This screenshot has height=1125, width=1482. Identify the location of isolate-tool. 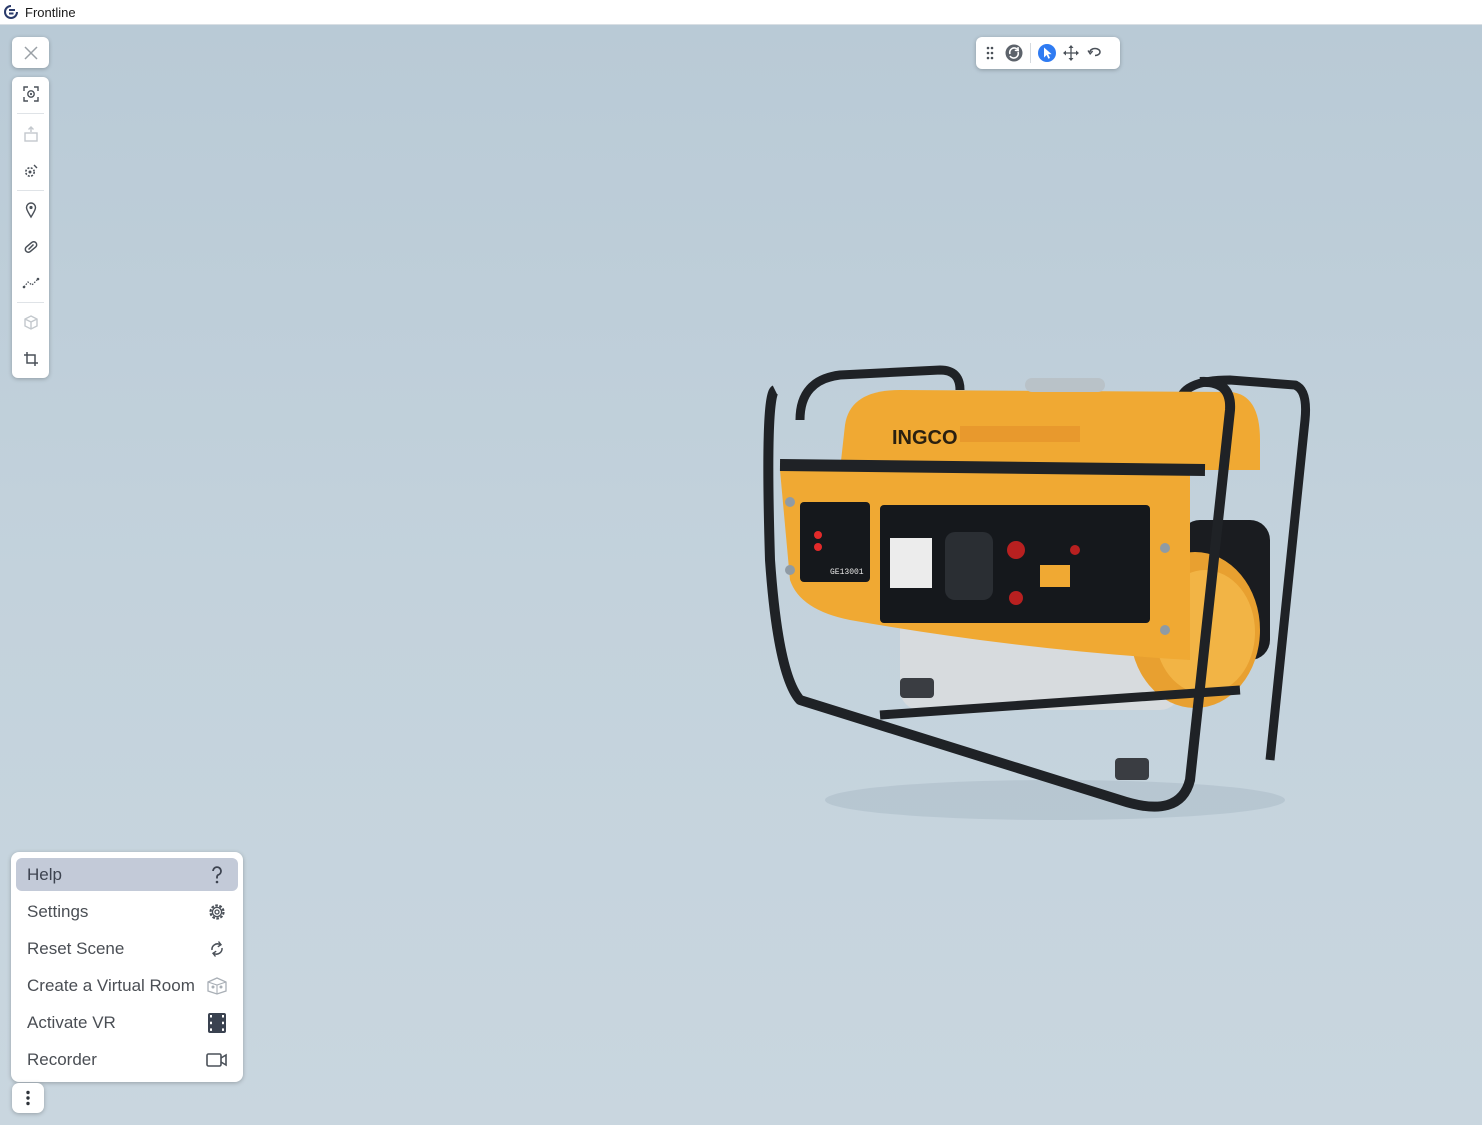
(30, 323).